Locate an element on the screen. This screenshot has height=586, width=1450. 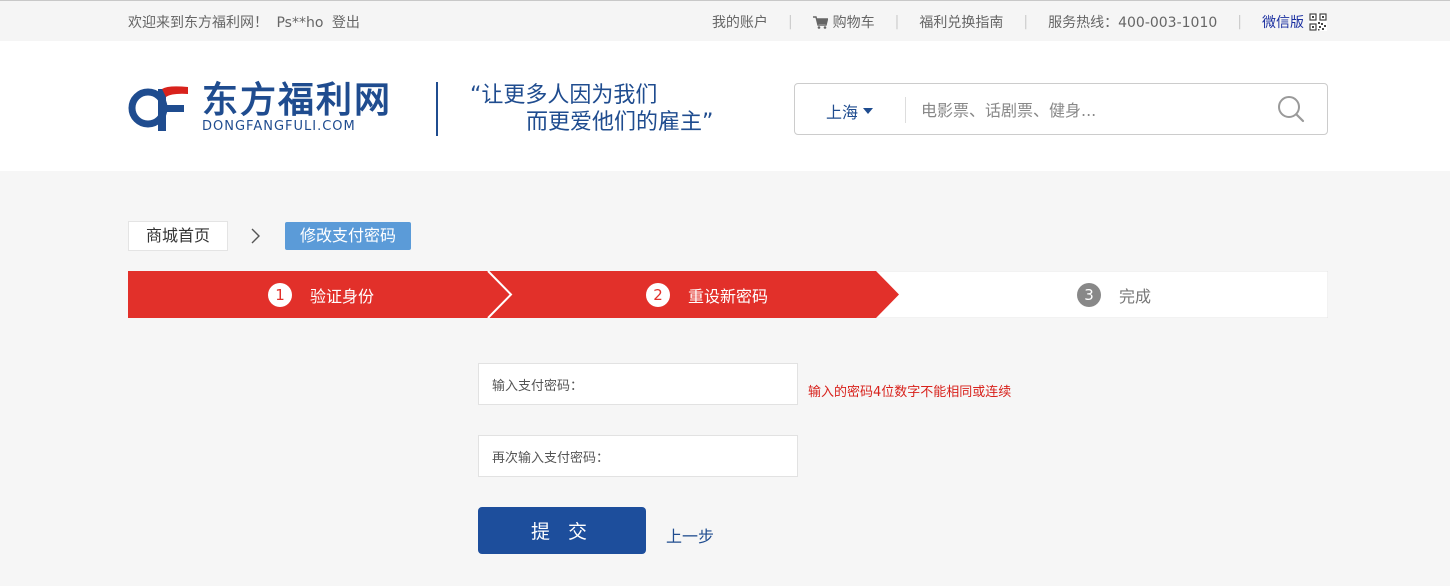
slogan-line-2: 而更爱他们的雇主” is located at coordinates (620, 122).